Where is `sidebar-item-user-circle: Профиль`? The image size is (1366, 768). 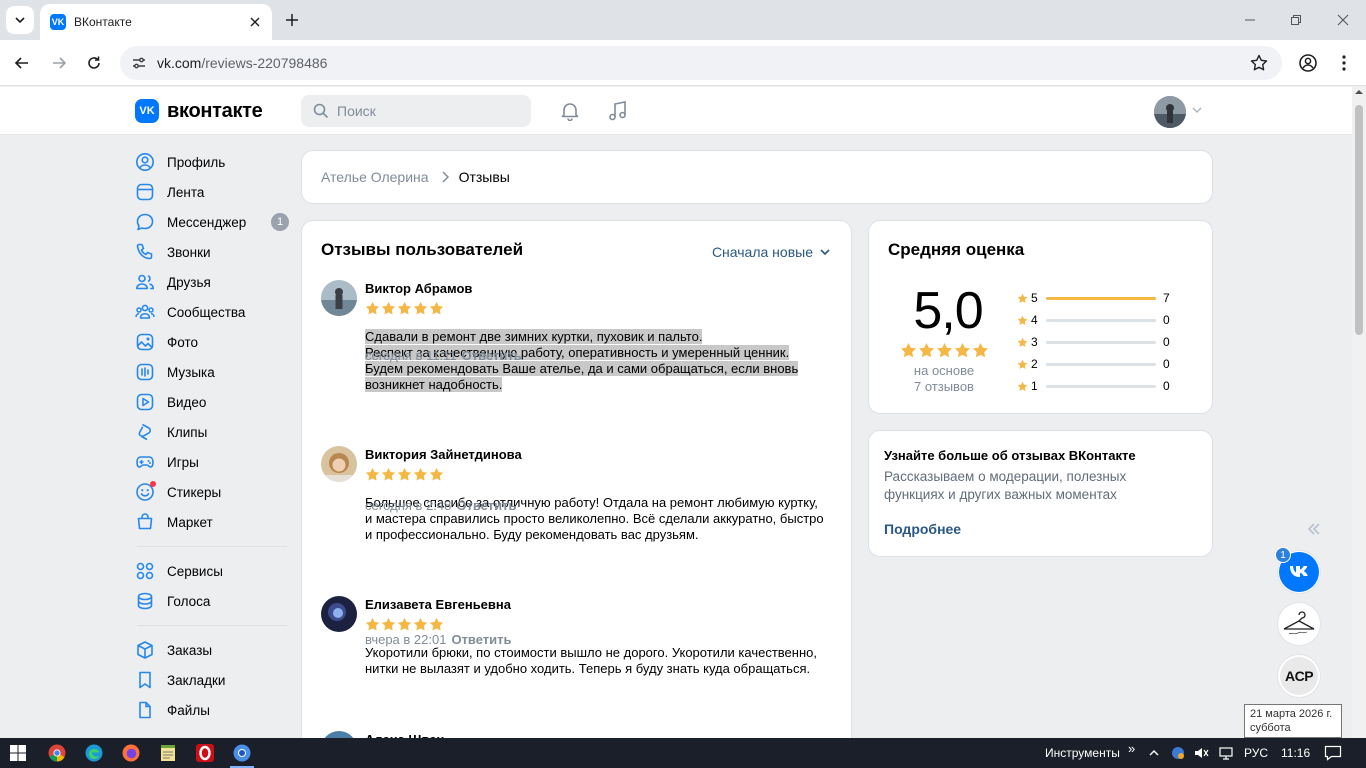 sidebar-item-user-circle: Профиль is located at coordinates (213, 162).